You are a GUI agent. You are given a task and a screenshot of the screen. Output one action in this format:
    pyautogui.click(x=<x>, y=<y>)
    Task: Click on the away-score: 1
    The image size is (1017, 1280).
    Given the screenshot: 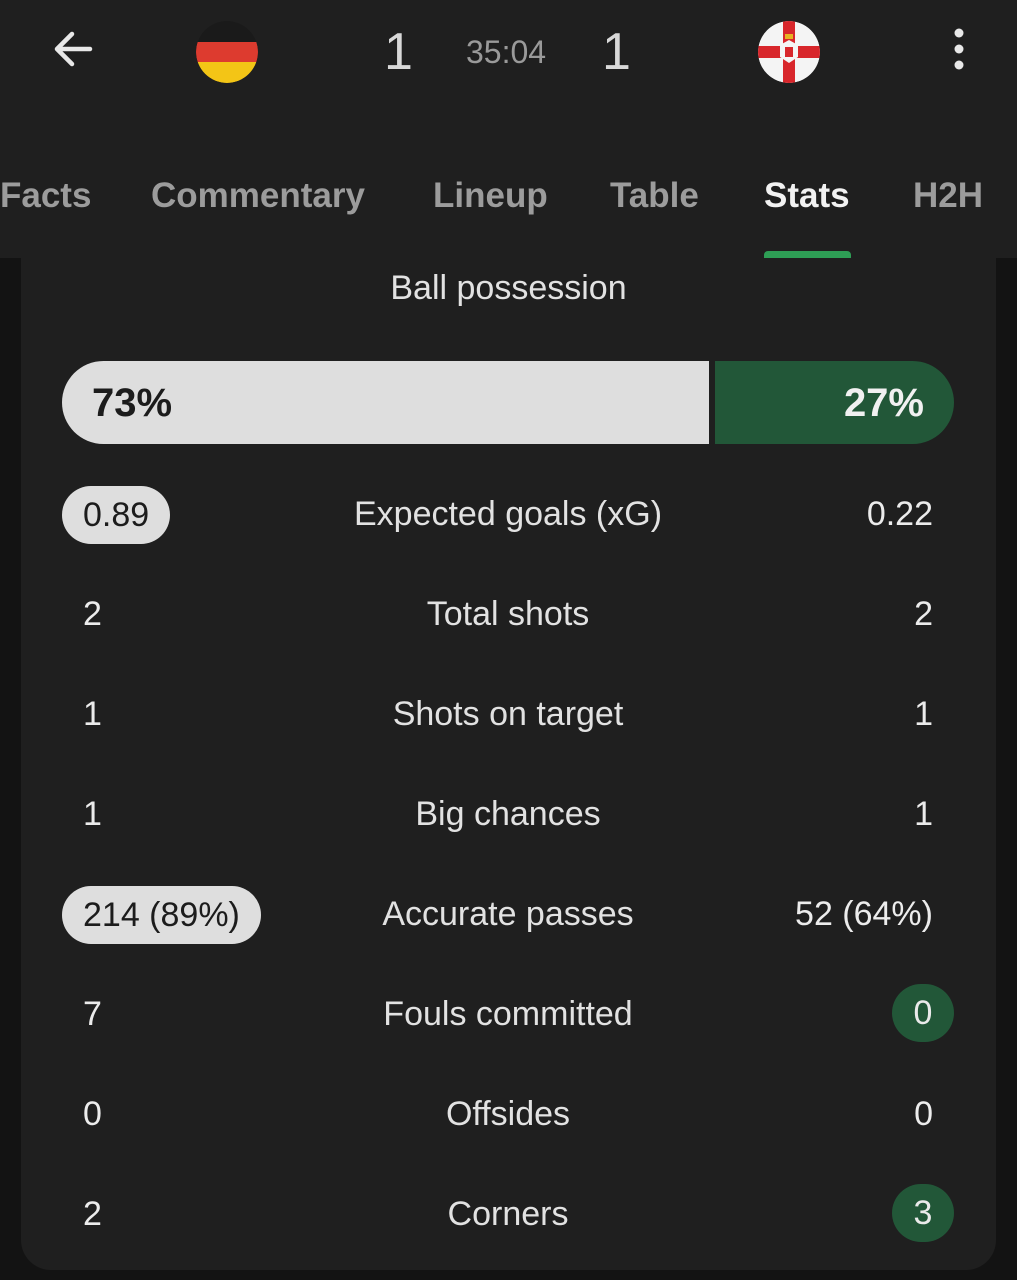 What is the action you would take?
    pyautogui.click(x=616, y=52)
    